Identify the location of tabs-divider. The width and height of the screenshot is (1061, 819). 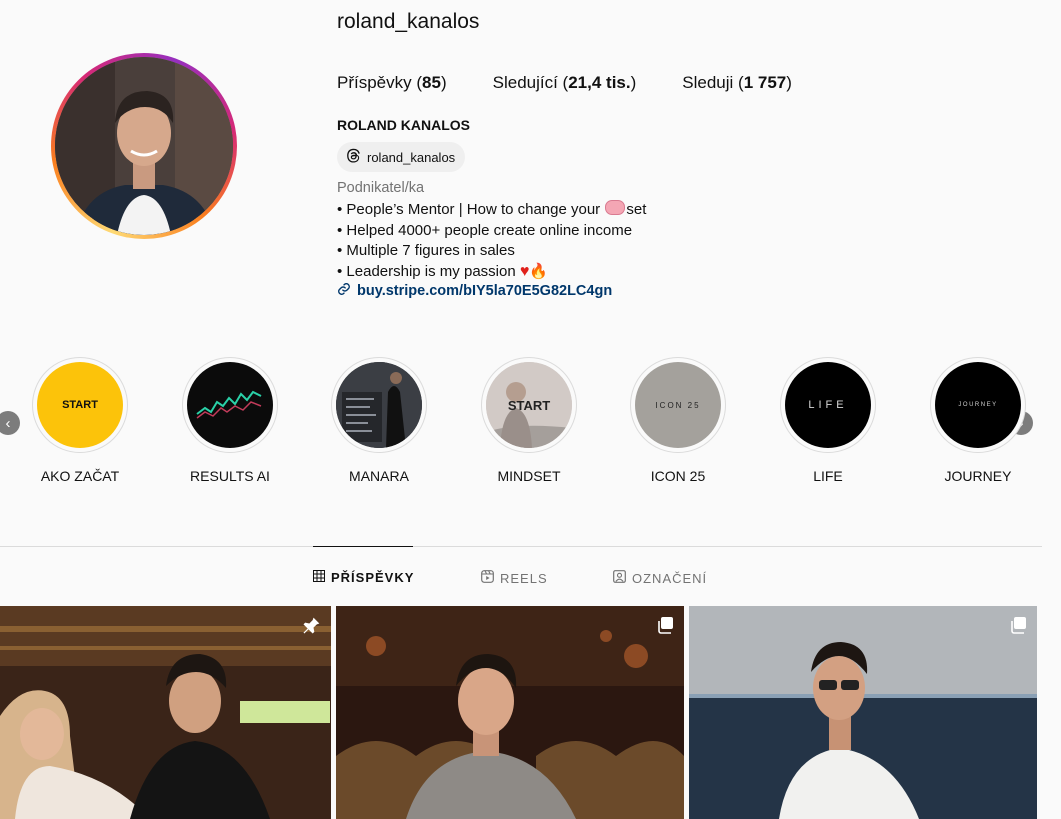
(521, 546).